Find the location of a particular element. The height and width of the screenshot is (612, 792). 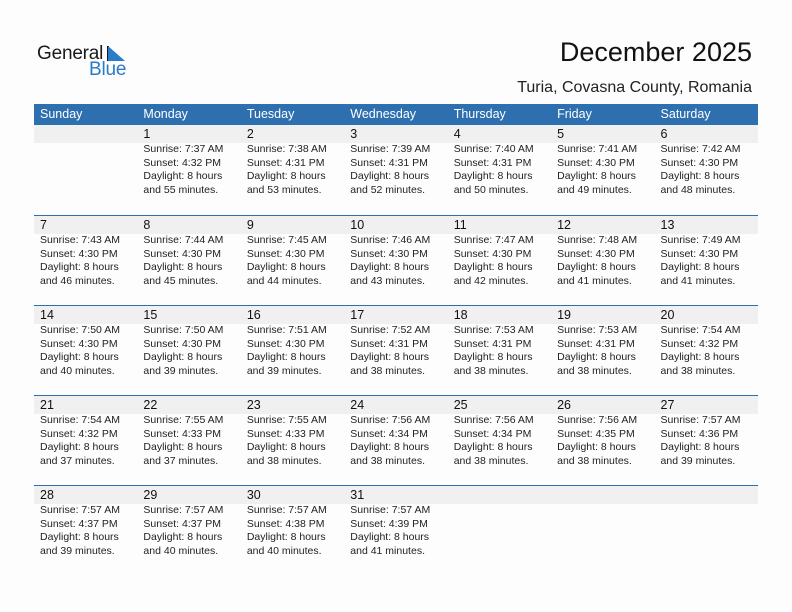

sunrise-text: Sunrise: 7:52 AM is located at coordinates (390, 330).